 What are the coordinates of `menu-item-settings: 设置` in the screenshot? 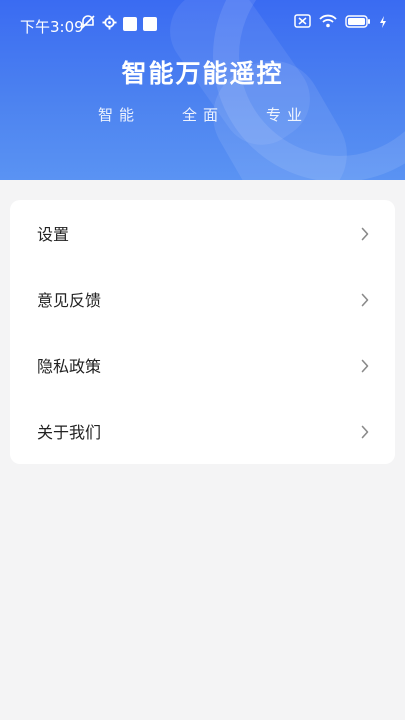 It's located at (202, 233).